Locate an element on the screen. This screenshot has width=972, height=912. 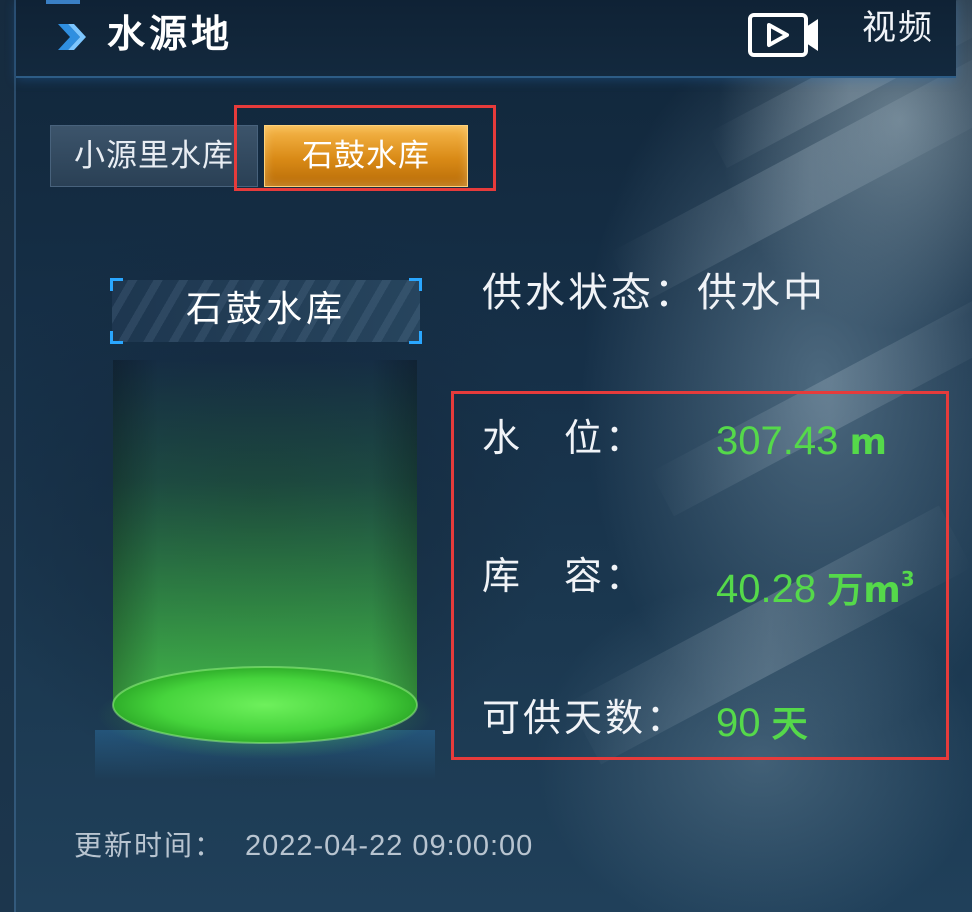
reservoir-name: 石鼓水库 is located at coordinates (265, 309).